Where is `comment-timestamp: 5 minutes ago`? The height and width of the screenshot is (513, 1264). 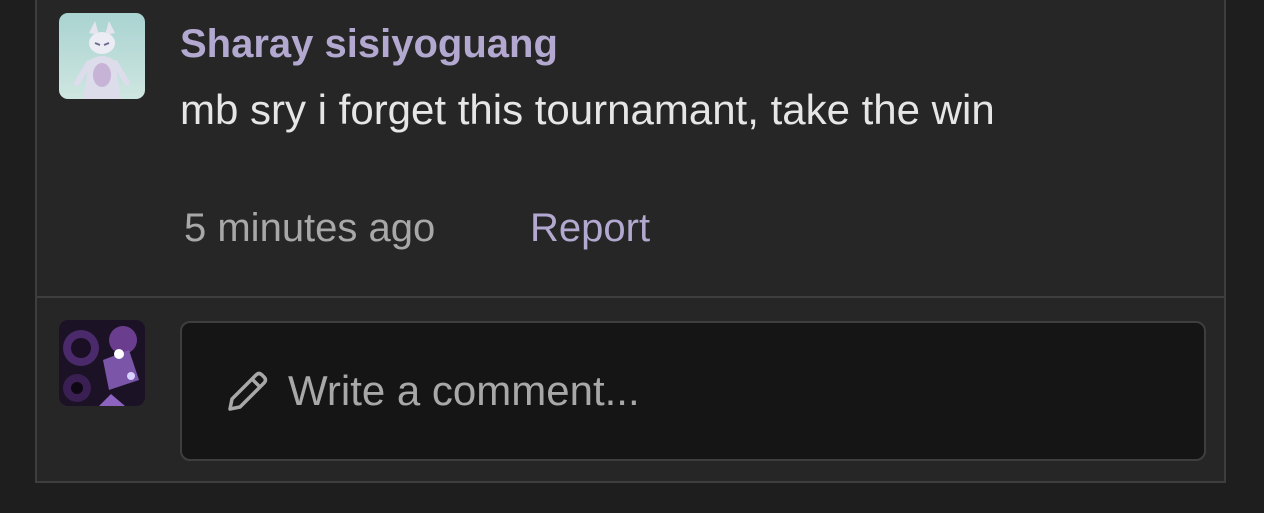 comment-timestamp: 5 minutes ago is located at coordinates (310, 228).